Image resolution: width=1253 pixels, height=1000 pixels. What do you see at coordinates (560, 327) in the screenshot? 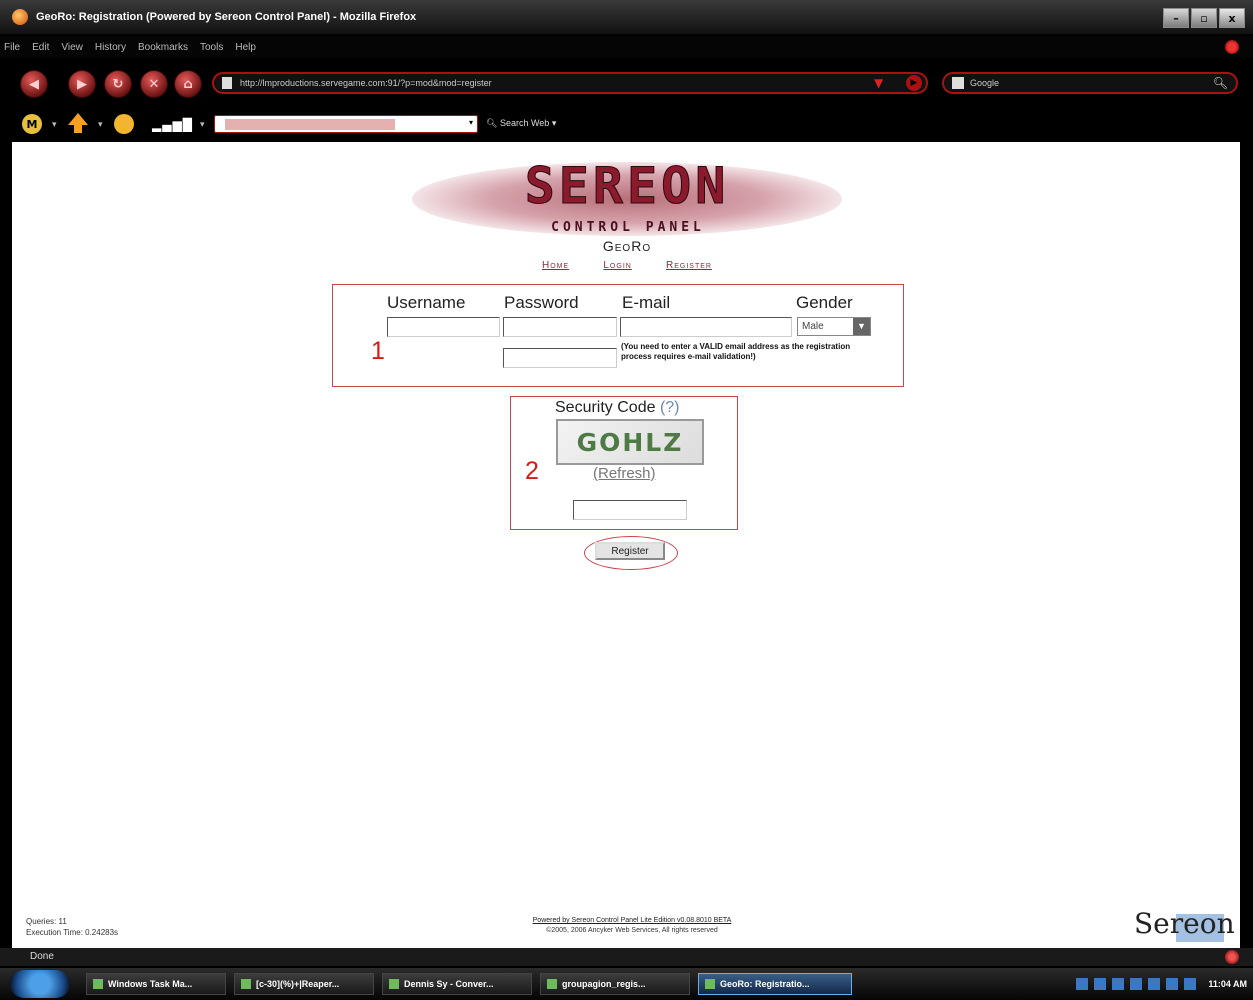
I see `password-input` at bounding box center [560, 327].